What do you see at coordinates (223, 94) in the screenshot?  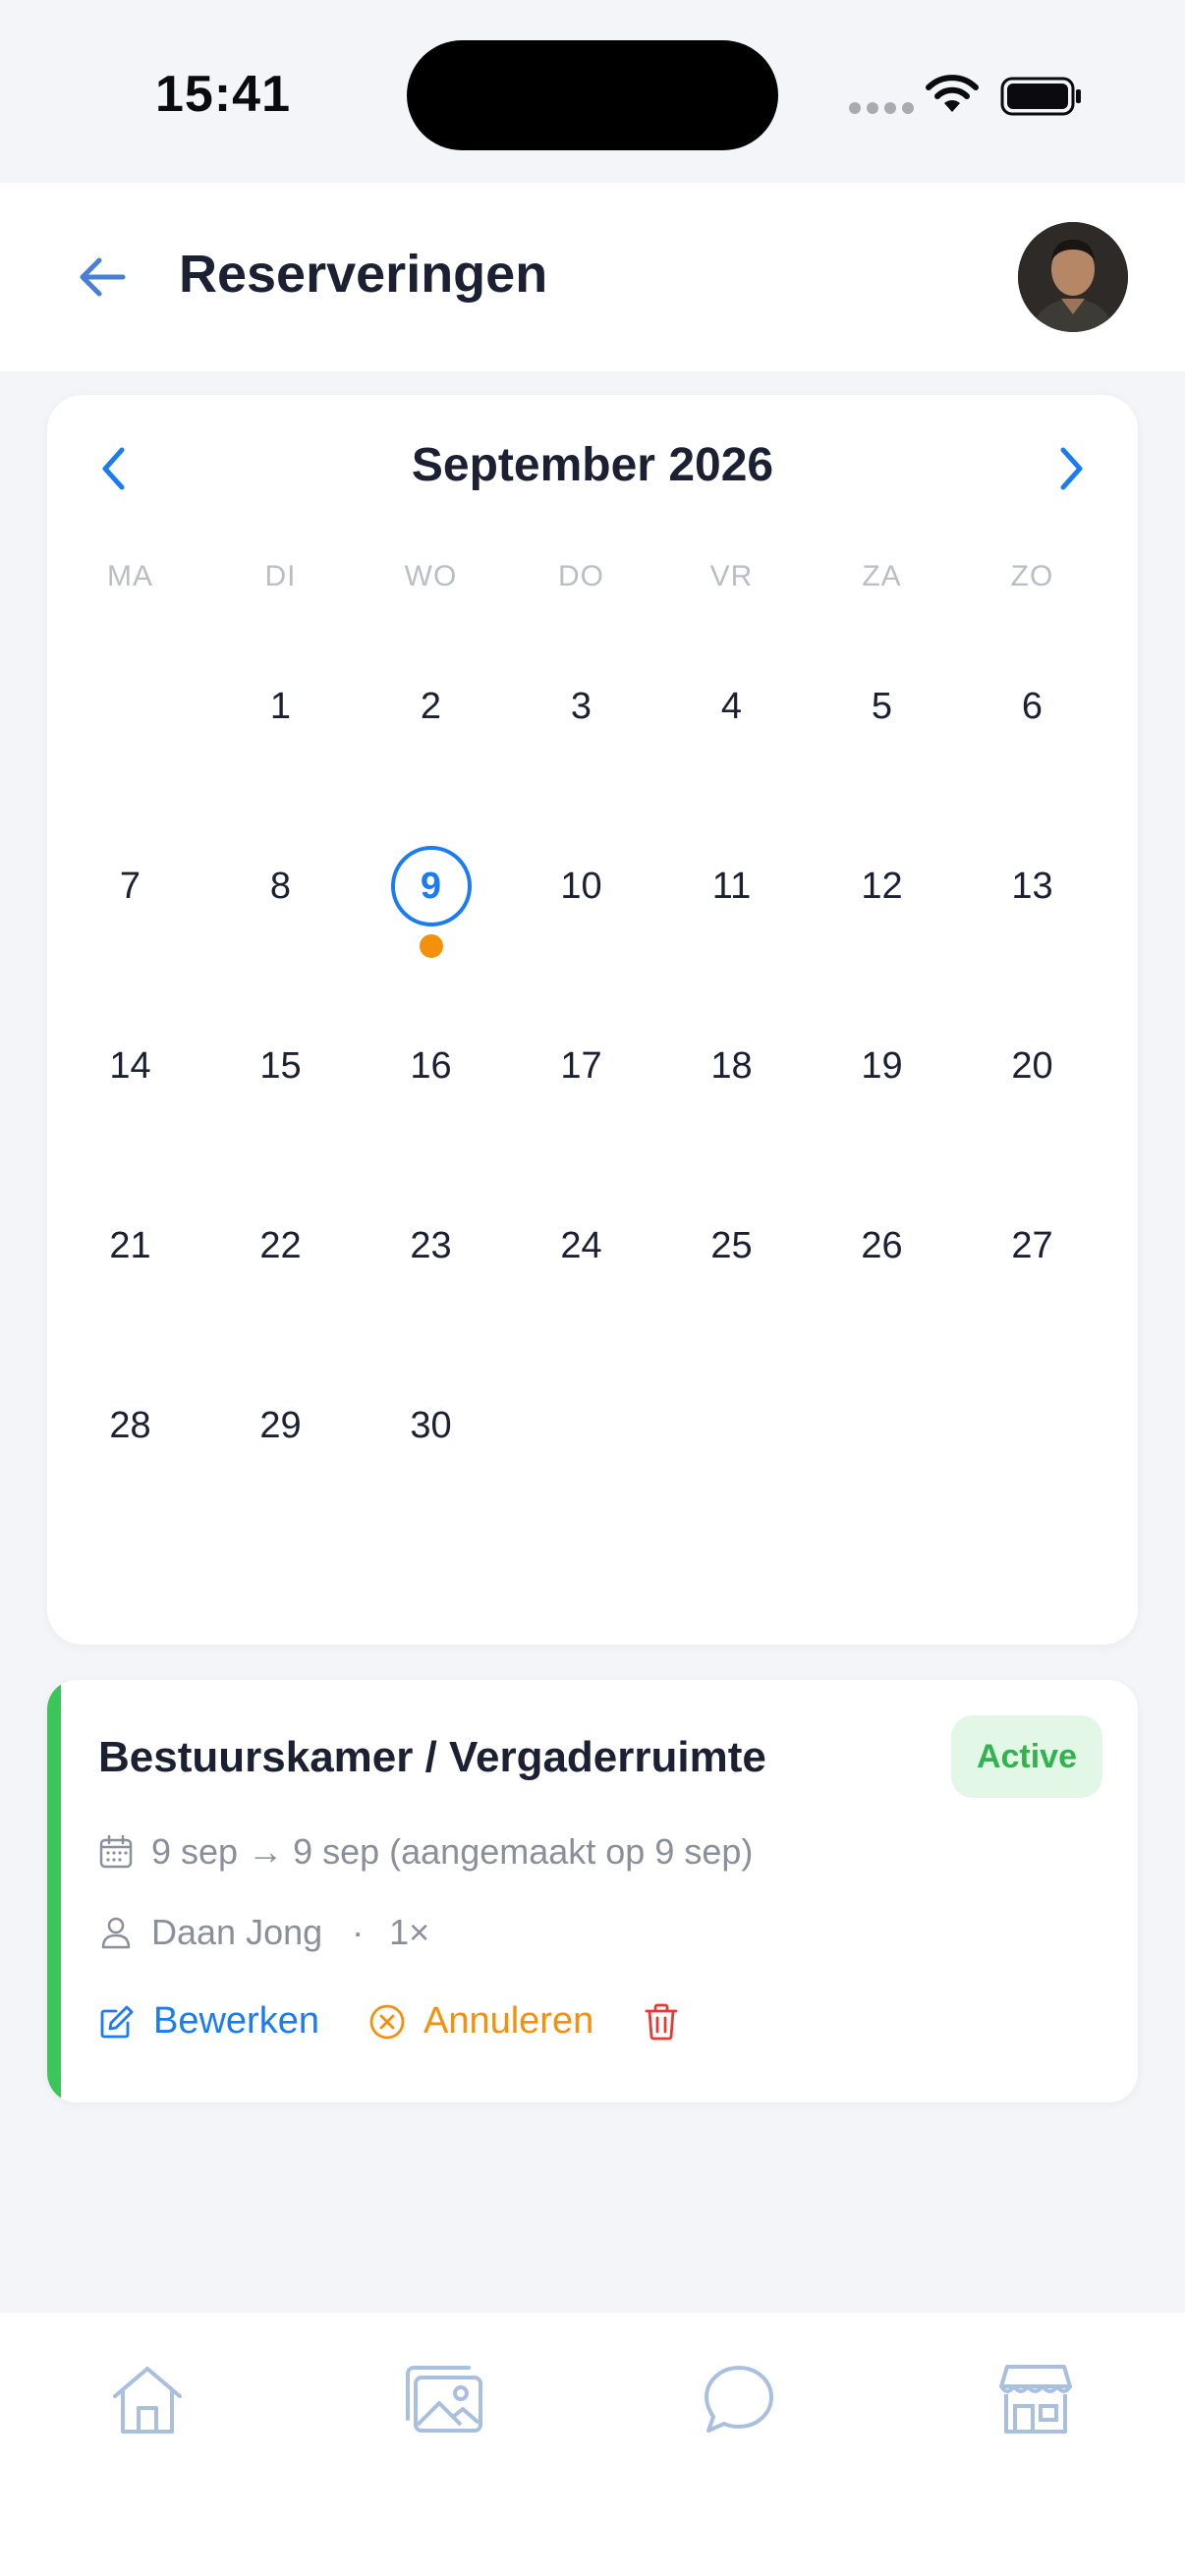 I see `status-time: 15:41` at bounding box center [223, 94].